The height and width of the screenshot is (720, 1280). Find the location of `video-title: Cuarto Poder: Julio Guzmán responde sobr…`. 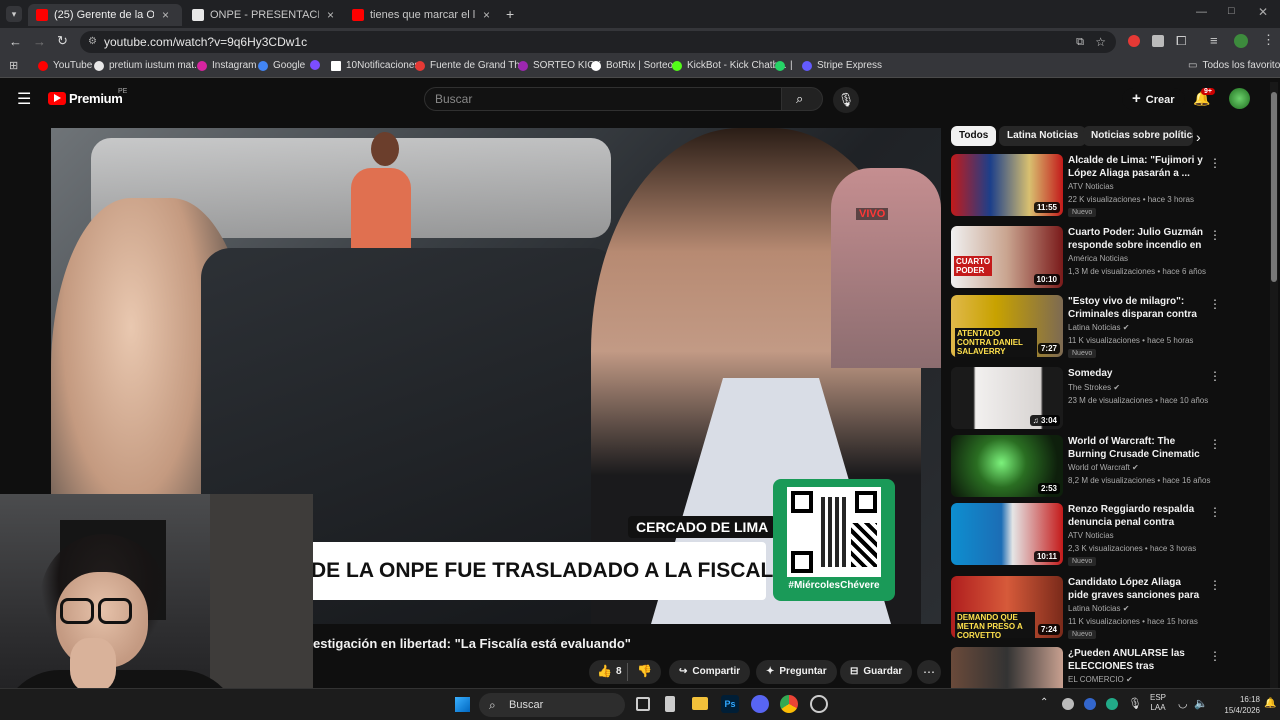

video-title: Cuarto Poder: Julio Guzmán responde sobr… is located at coordinates (1136, 239).